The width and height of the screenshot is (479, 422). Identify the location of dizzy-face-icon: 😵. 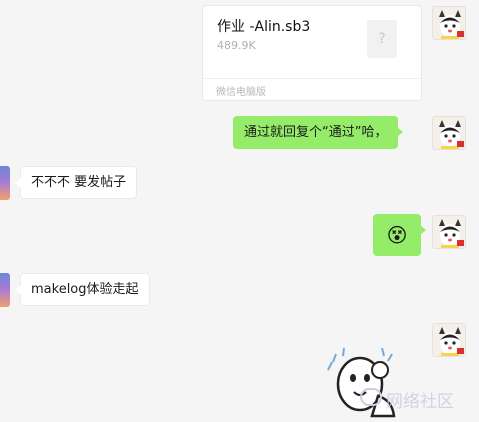
(397, 235).